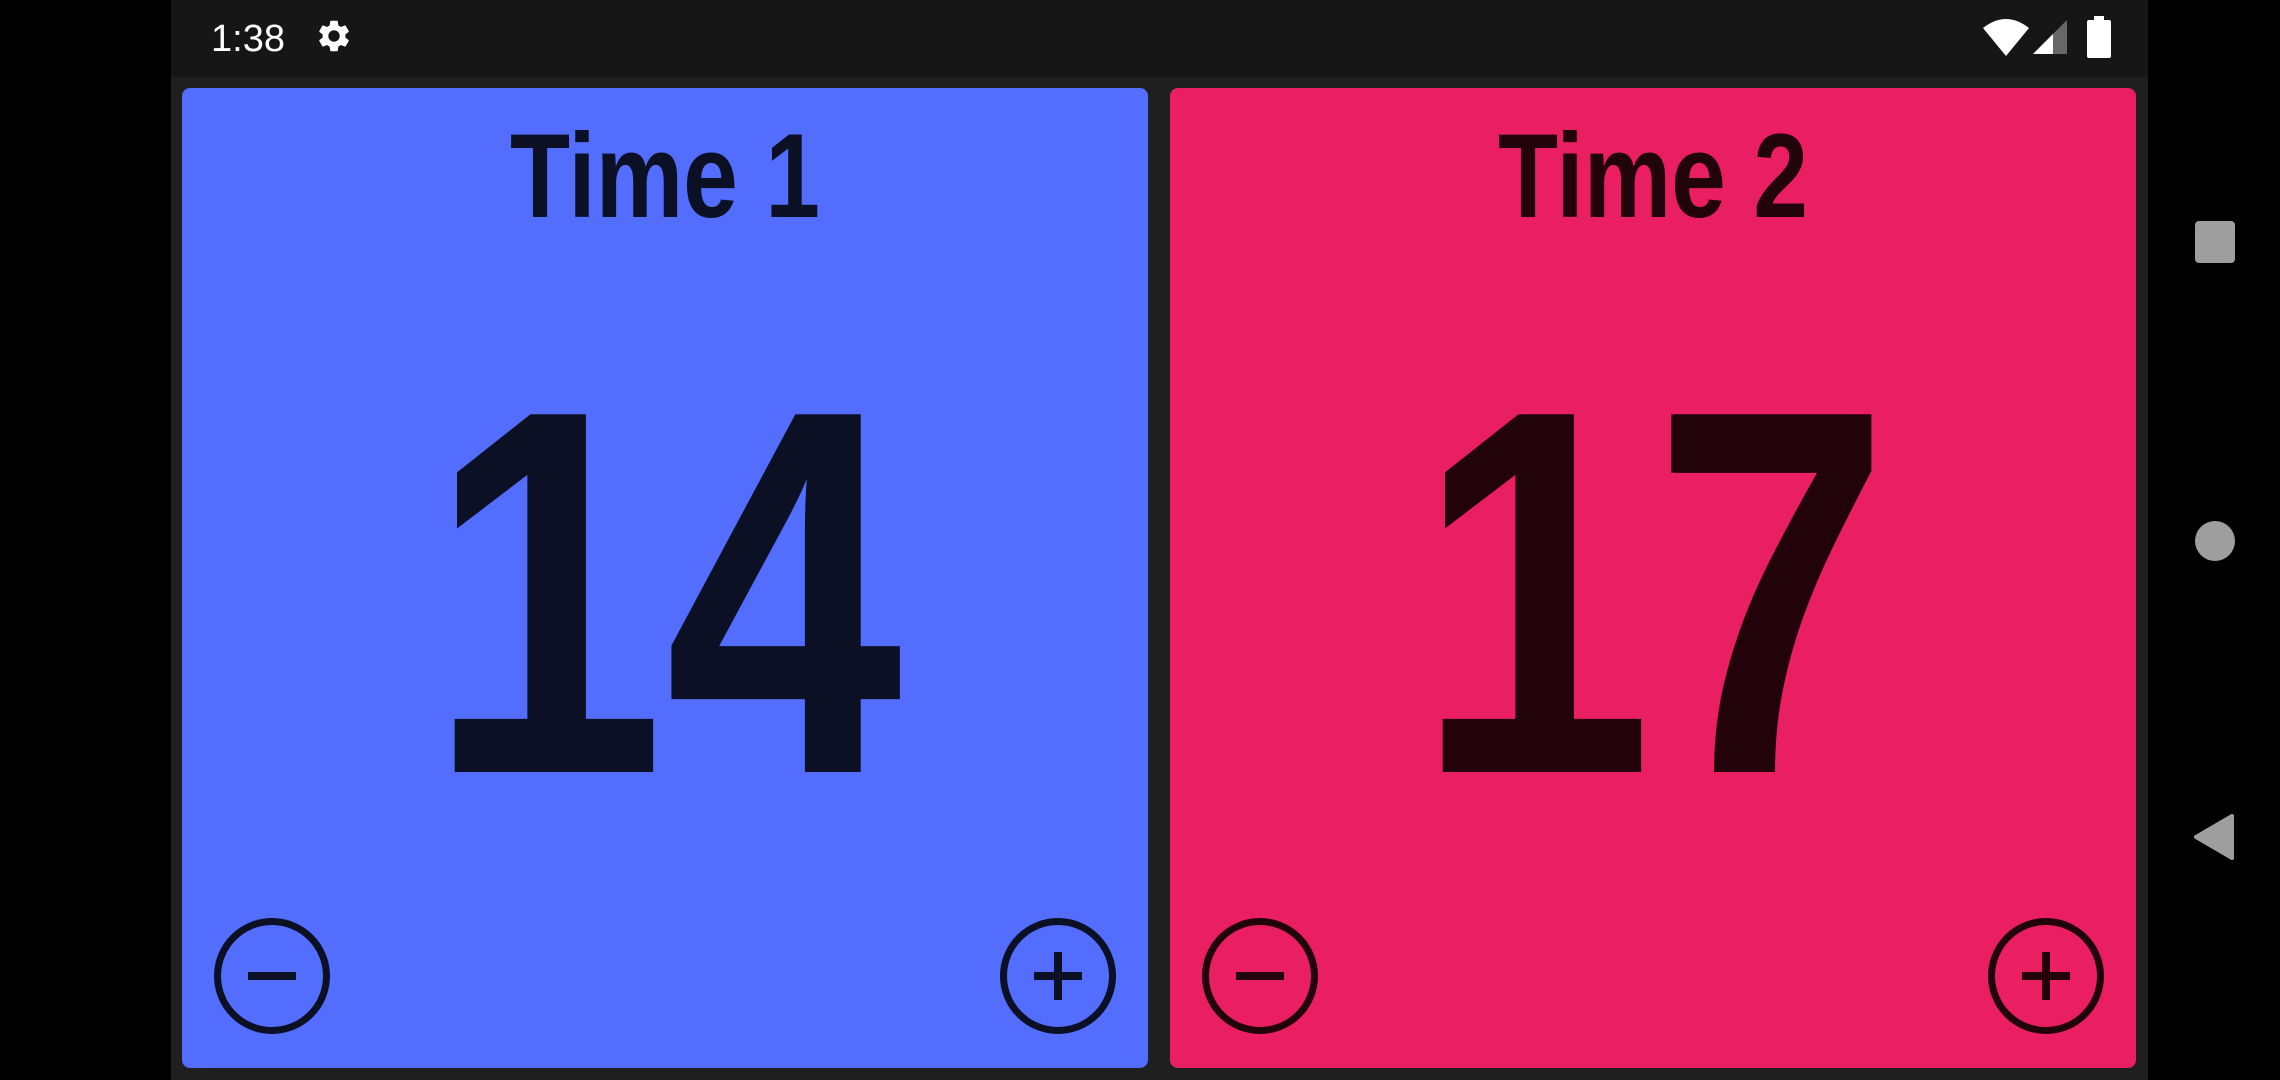 The image size is (2280, 1080). Describe the element at coordinates (1653, 176) in the screenshot. I see `team-2-name: Time 2` at that location.